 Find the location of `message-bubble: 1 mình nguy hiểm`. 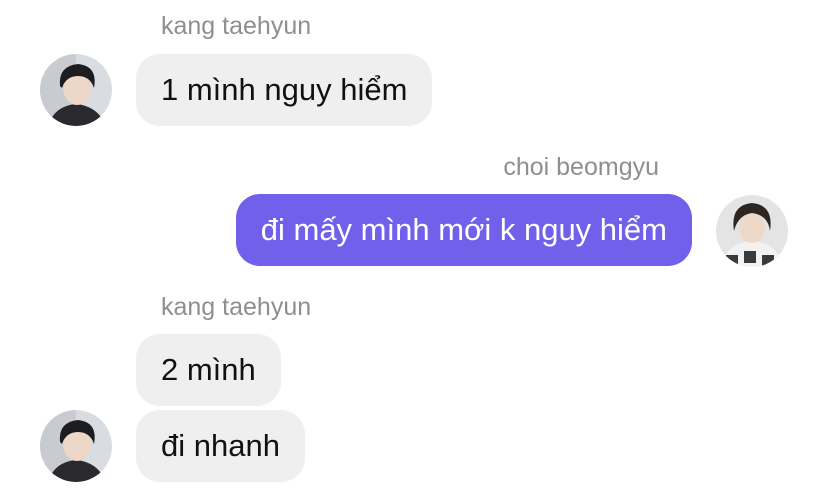

message-bubble: 1 mình nguy hiểm is located at coordinates (284, 90).